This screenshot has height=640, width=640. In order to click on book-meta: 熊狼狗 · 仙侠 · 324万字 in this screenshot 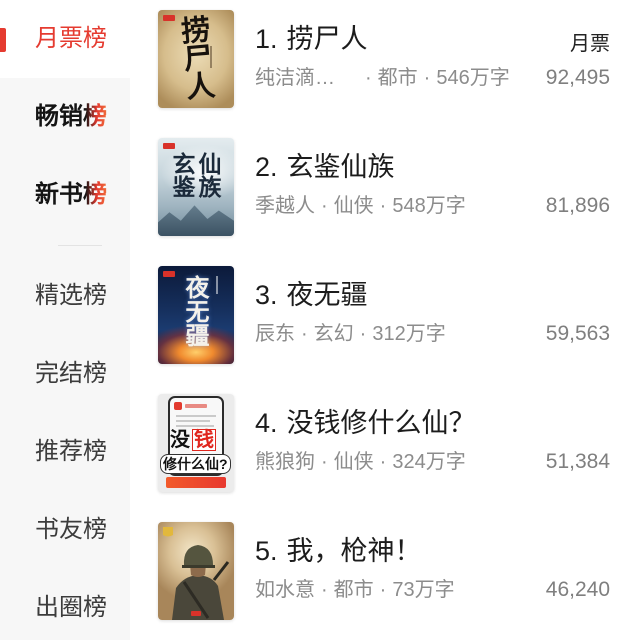, I will do `click(360, 462)`.